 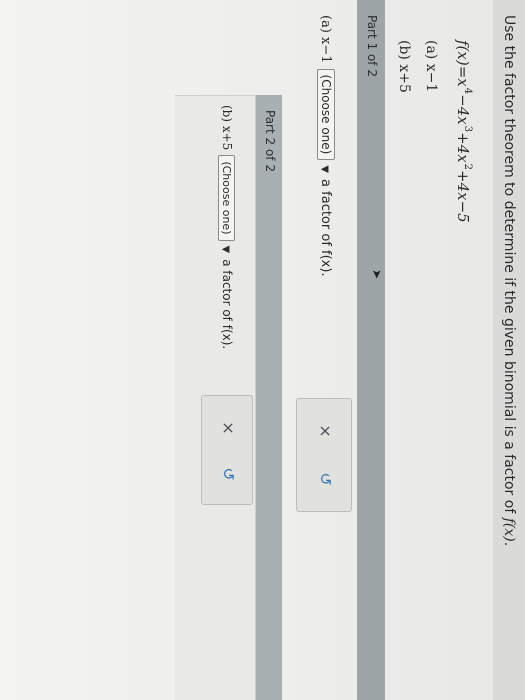 What do you see at coordinates (269, 397) in the screenshot?
I see `part-2-bar: Part 2 of 2` at bounding box center [269, 397].